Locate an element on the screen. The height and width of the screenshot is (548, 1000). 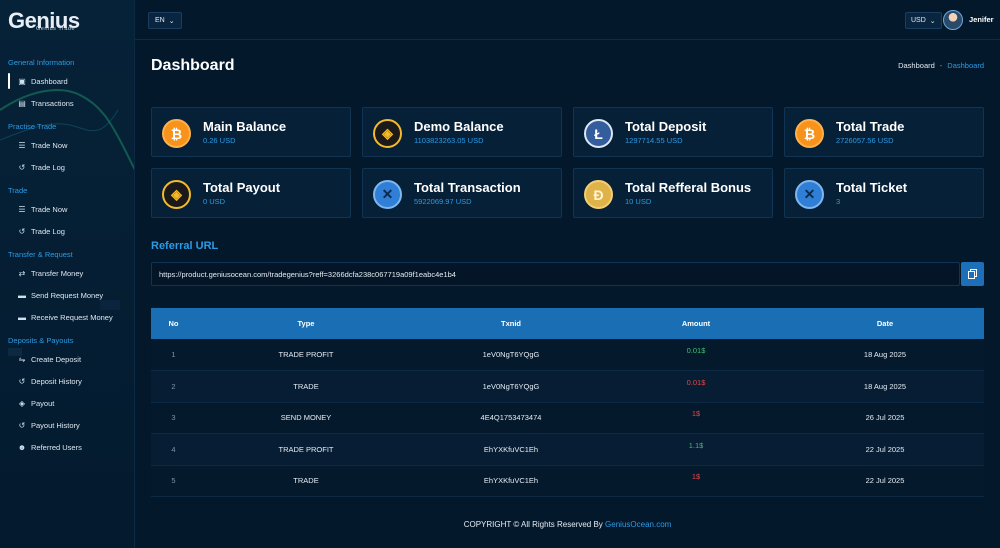
cell-no: 5 is located at coordinates (173, 481).